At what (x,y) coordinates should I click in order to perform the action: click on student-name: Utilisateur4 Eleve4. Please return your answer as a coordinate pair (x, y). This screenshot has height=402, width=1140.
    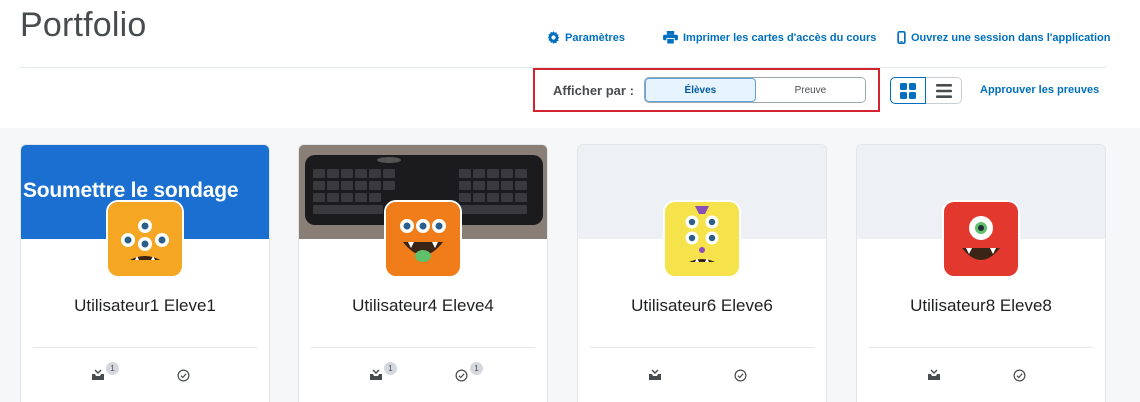
    Looking at the image, I should click on (423, 305).